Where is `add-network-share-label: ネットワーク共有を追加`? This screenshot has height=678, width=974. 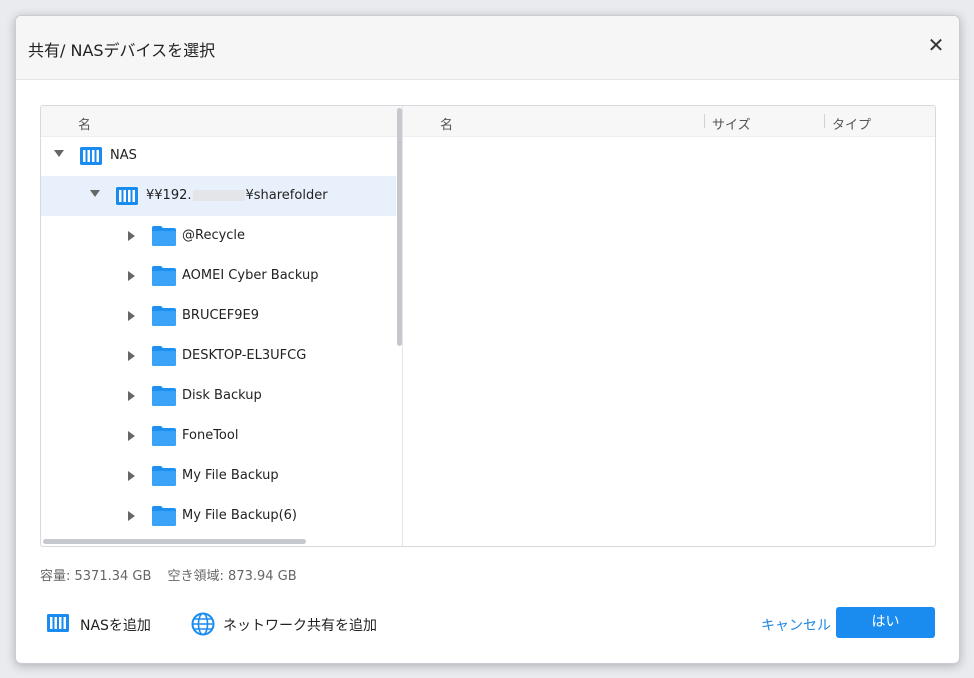
add-network-share-label: ネットワーク共有を追加 is located at coordinates (300, 626).